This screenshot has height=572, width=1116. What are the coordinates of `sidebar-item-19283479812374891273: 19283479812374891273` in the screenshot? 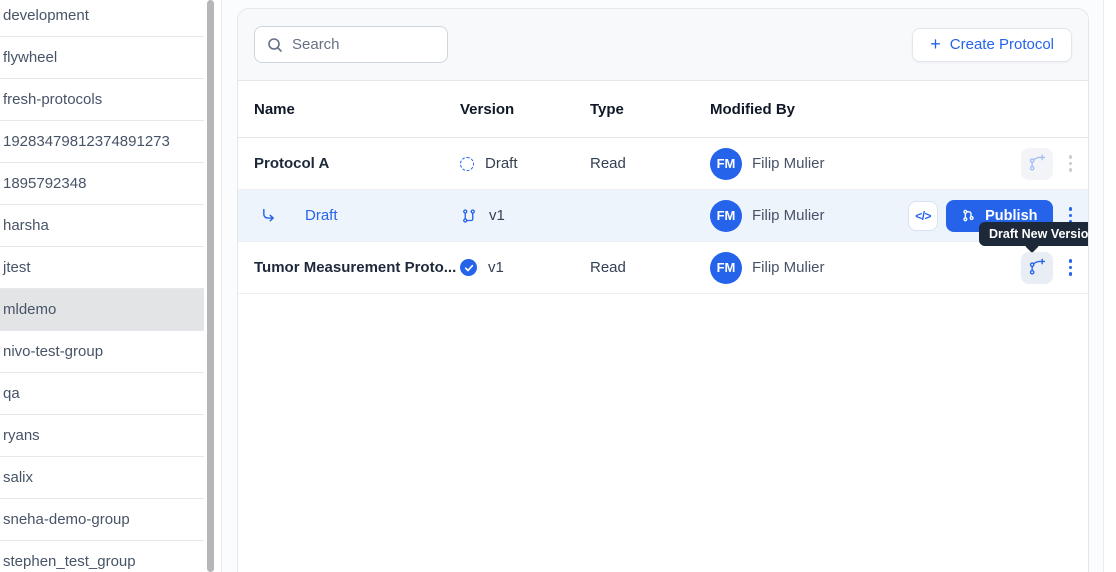 It's located at (102, 142).